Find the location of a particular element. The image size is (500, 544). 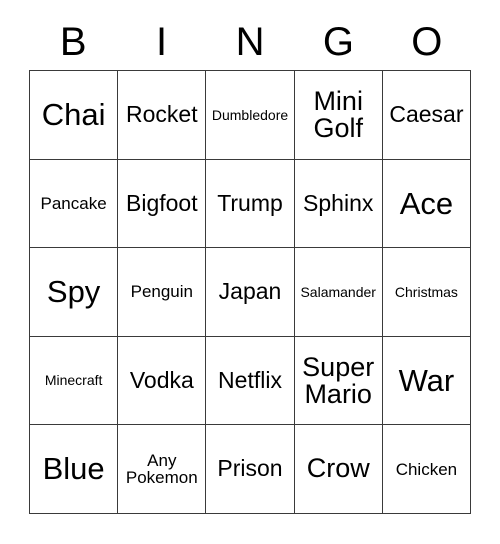

bingo-cell-label: Vodka is located at coordinates (161, 379).